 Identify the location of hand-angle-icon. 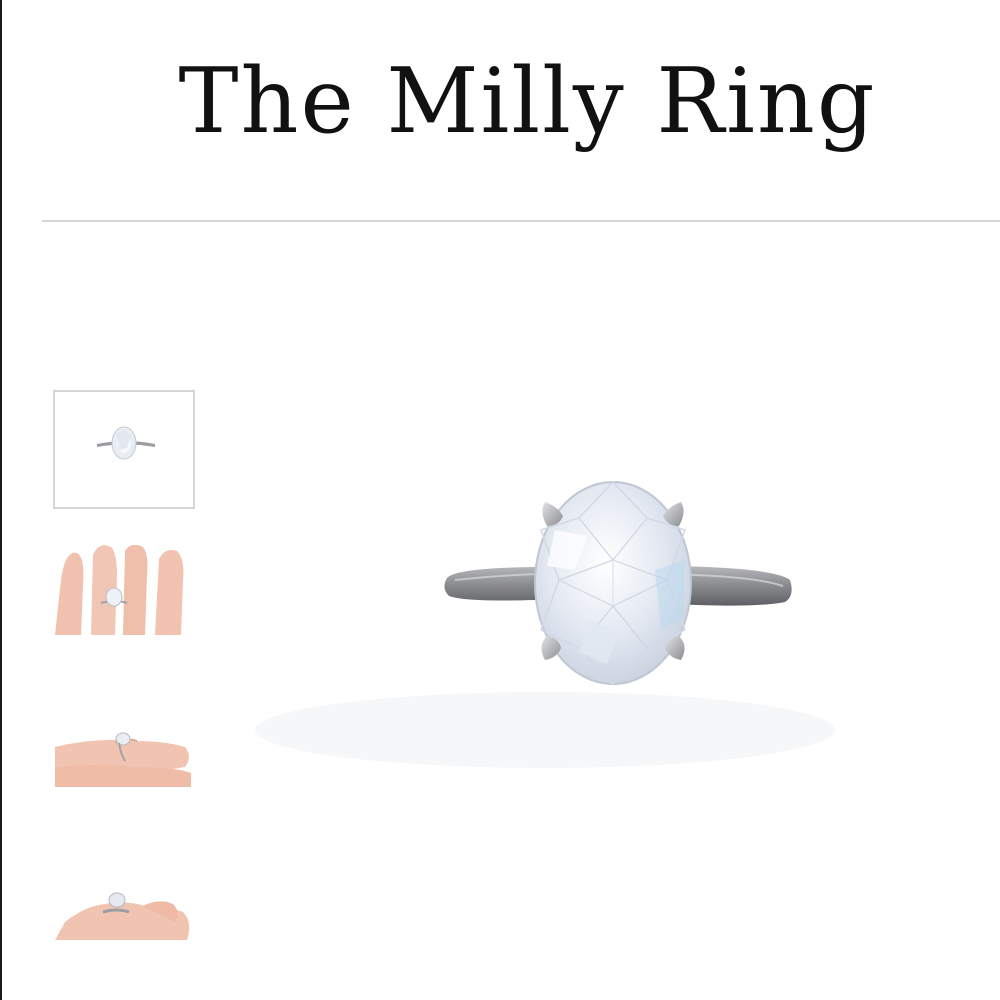
(123, 911).